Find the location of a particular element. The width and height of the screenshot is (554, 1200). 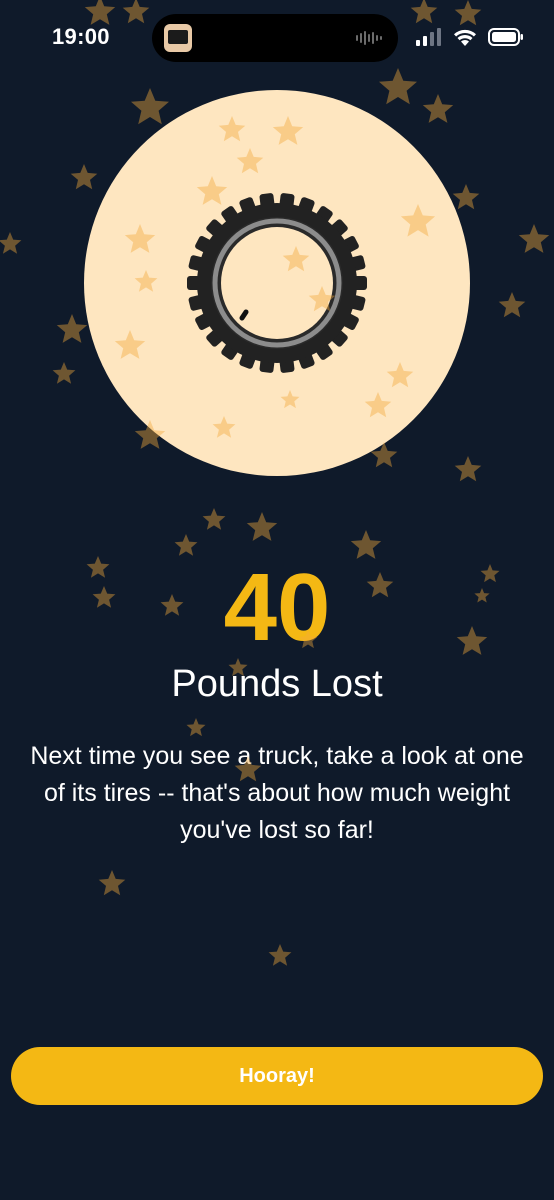

status-icons is located at coordinates (470, 37).